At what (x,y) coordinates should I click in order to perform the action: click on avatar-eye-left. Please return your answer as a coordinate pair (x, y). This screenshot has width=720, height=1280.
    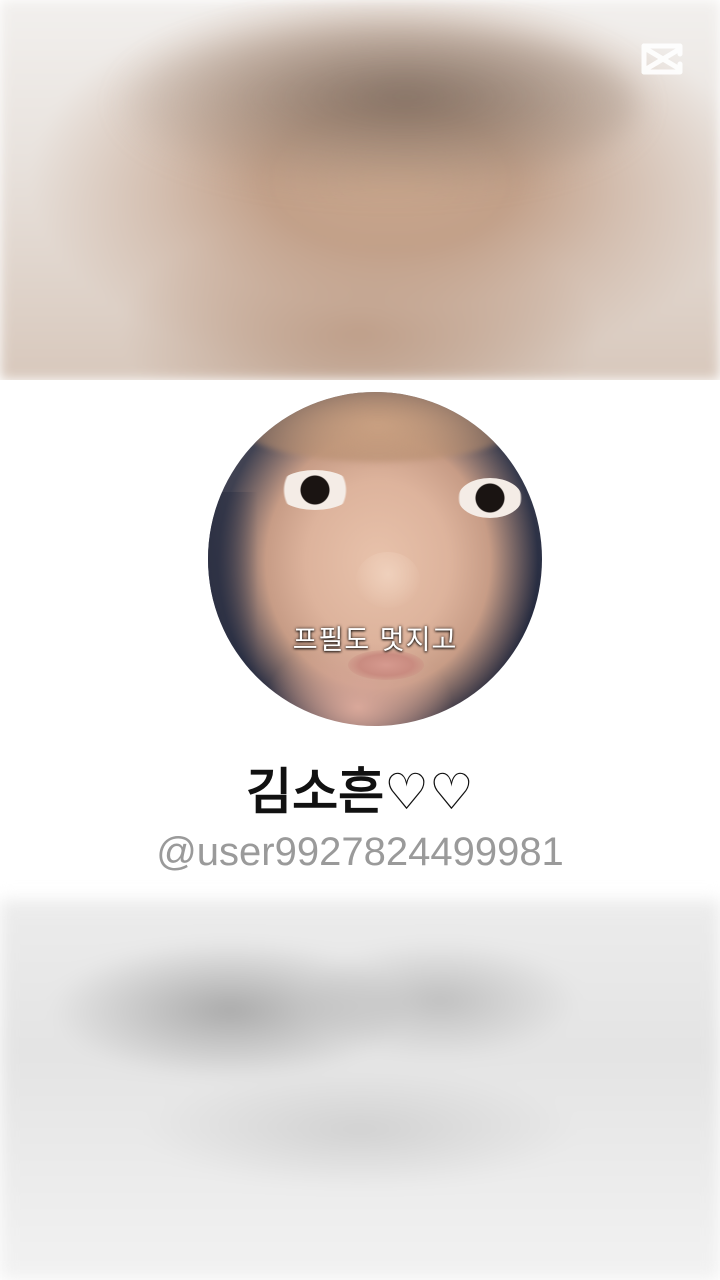
    Looking at the image, I should click on (315, 490).